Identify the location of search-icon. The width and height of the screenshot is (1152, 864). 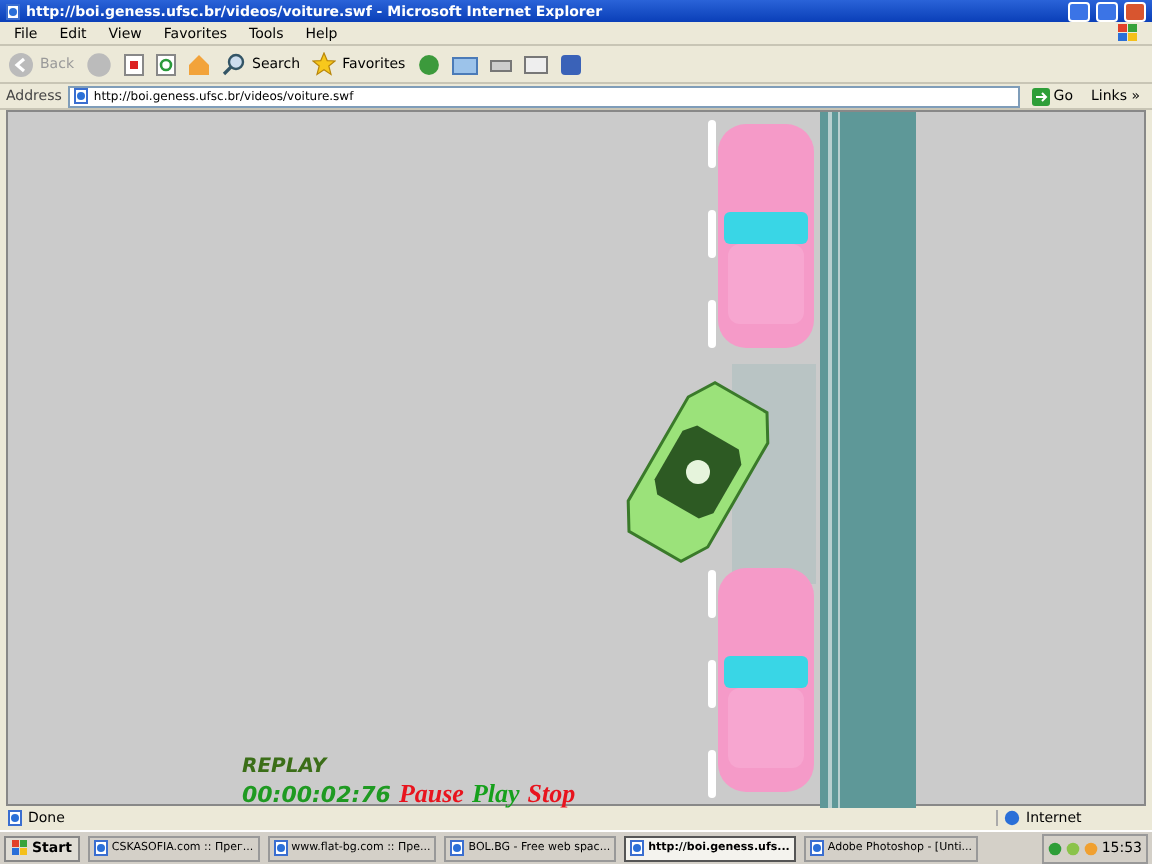
(234, 64).